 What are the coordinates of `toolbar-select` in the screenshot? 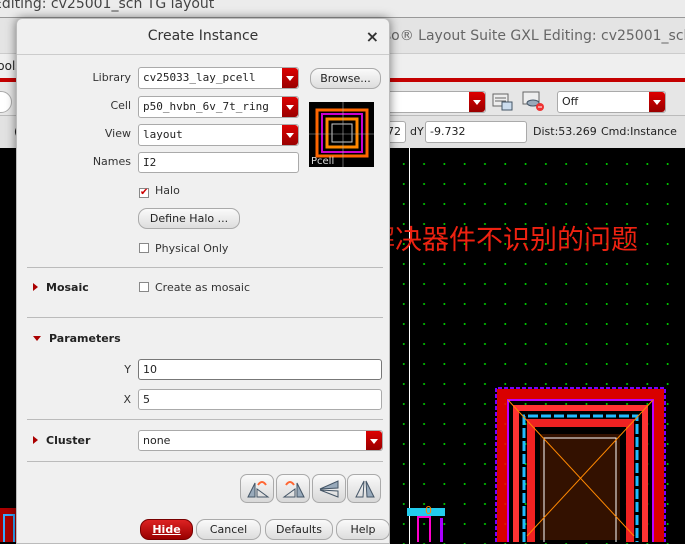 It's located at (433, 102).